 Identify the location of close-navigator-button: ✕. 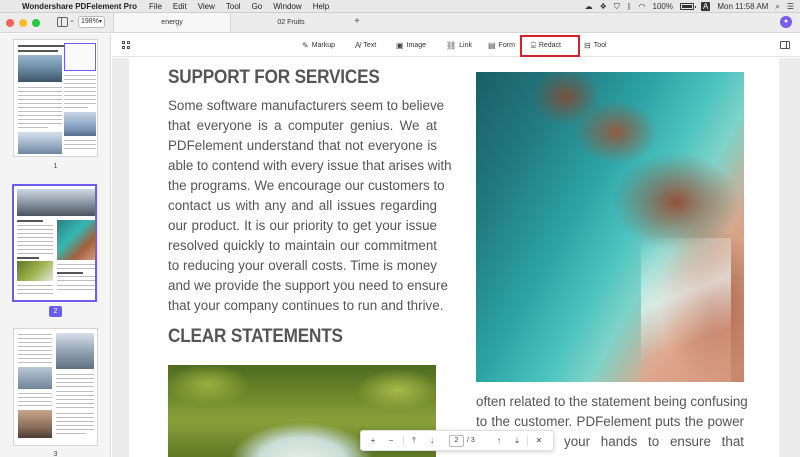
(539, 440).